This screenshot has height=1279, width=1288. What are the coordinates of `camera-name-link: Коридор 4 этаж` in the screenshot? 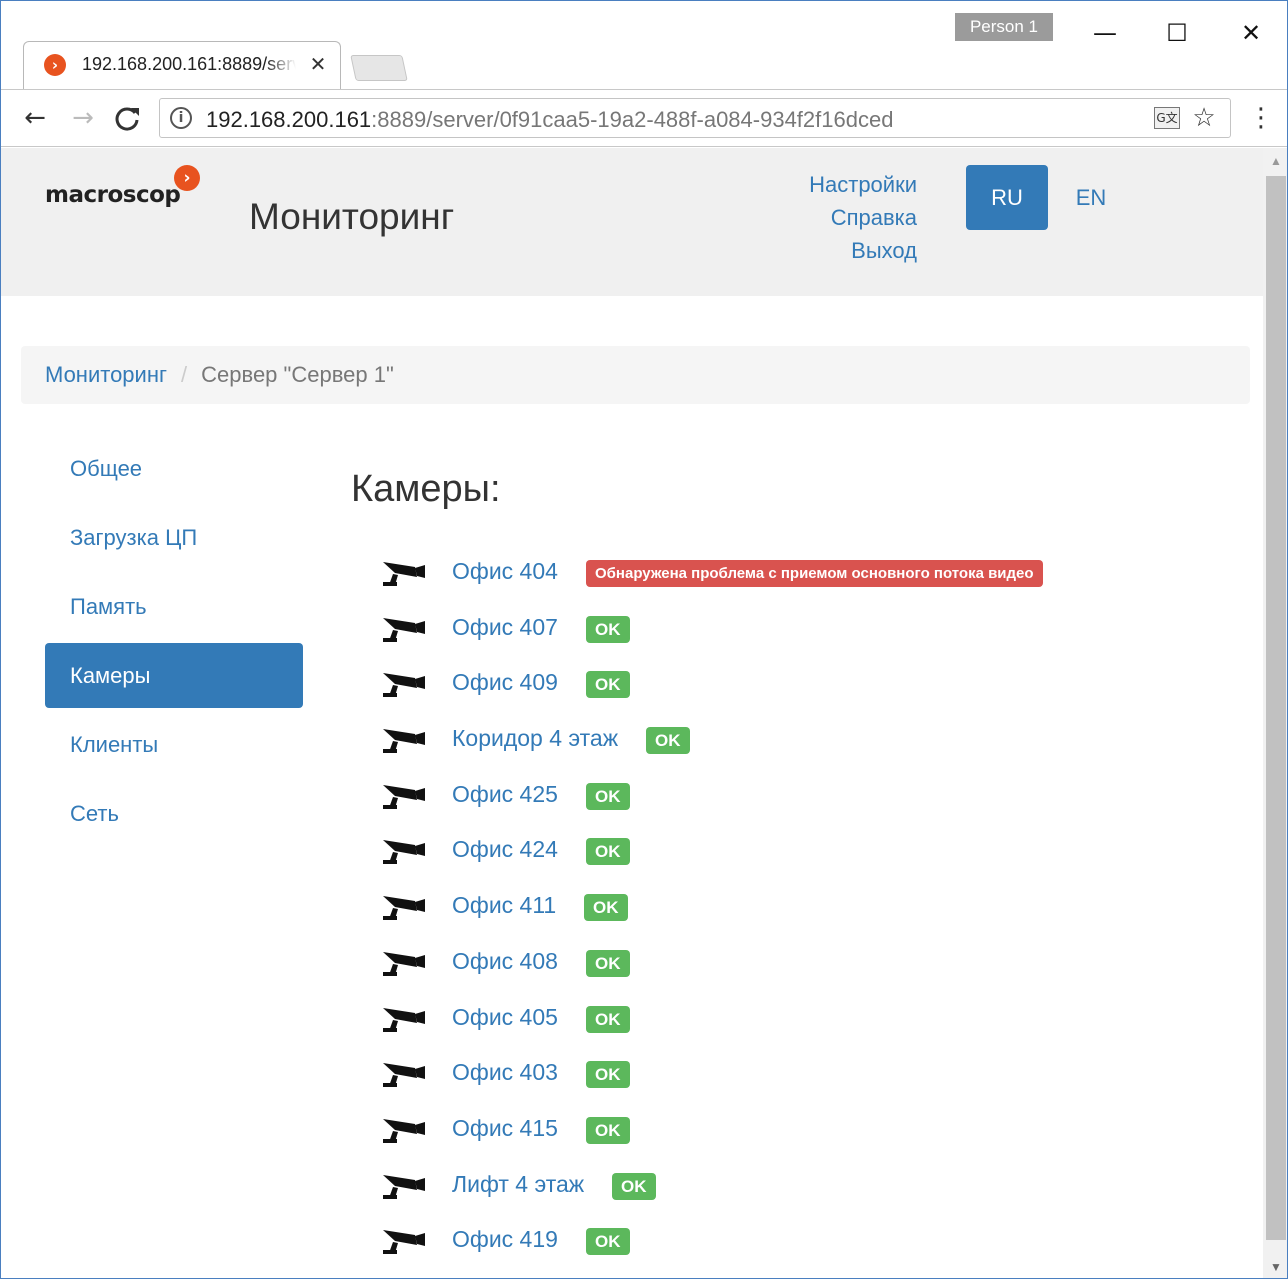 It's located at (535, 738).